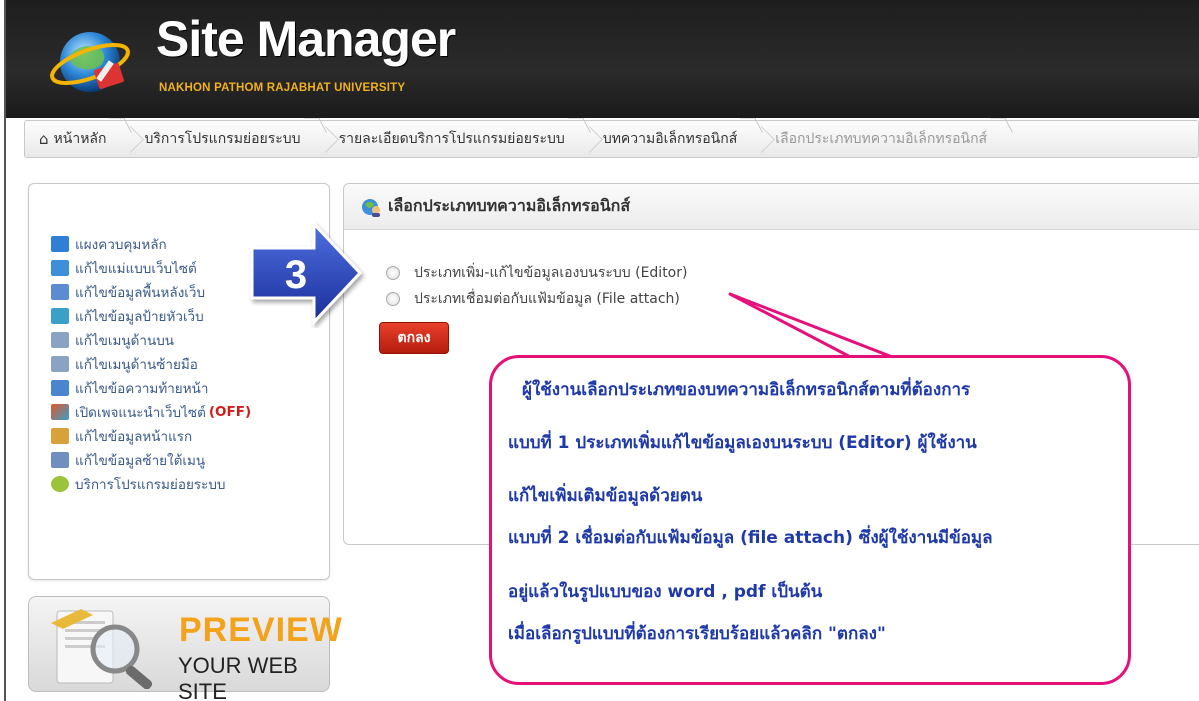 The height and width of the screenshot is (701, 1199). What do you see at coordinates (60, 268) in the screenshot?
I see `template-icon` at bounding box center [60, 268].